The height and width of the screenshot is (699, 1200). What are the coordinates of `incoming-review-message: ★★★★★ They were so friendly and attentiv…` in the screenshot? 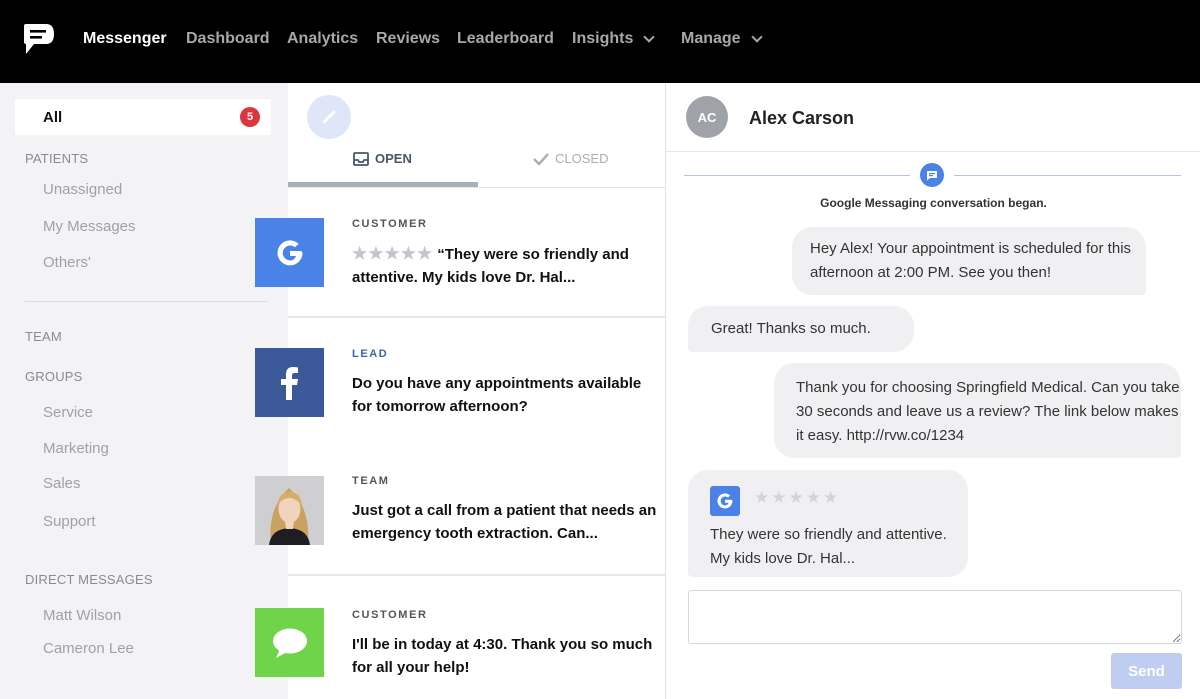 It's located at (828, 523).